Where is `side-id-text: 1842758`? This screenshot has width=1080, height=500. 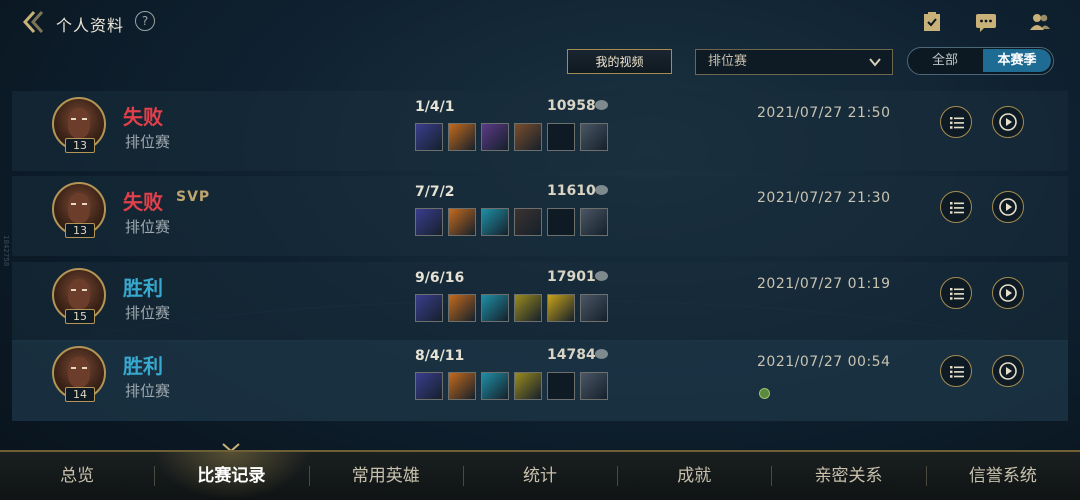
side-id-text: 1842758 is located at coordinates (6, 251).